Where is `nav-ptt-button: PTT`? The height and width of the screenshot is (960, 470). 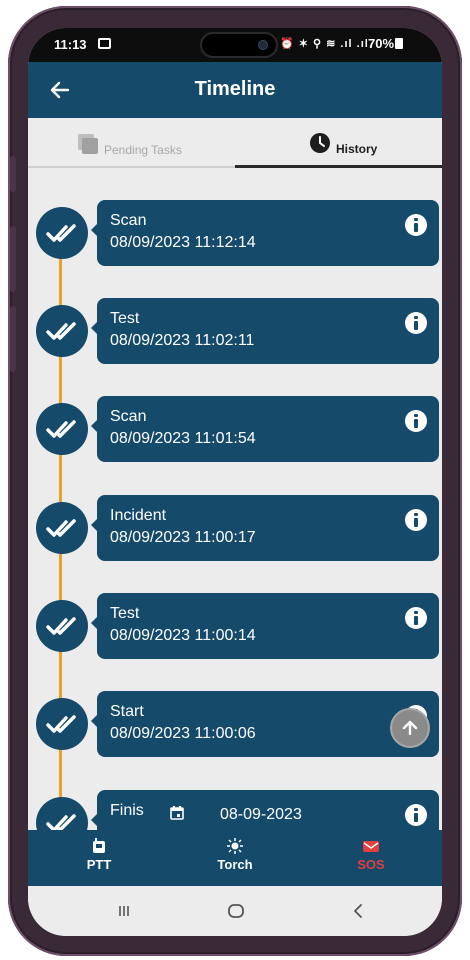
nav-ptt-button: PTT is located at coordinates (99, 858).